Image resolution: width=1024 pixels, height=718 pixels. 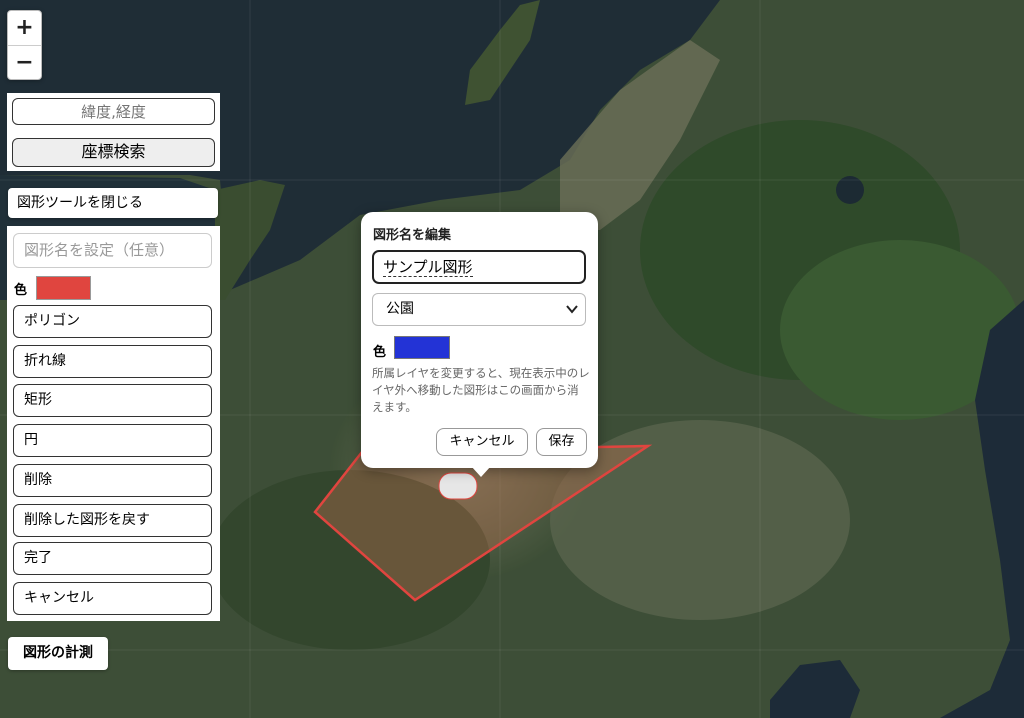 What do you see at coordinates (112, 250) in the screenshot?
I see `shape-name-input: 図形名を設定（任意）` at bounding box center [112, 250].